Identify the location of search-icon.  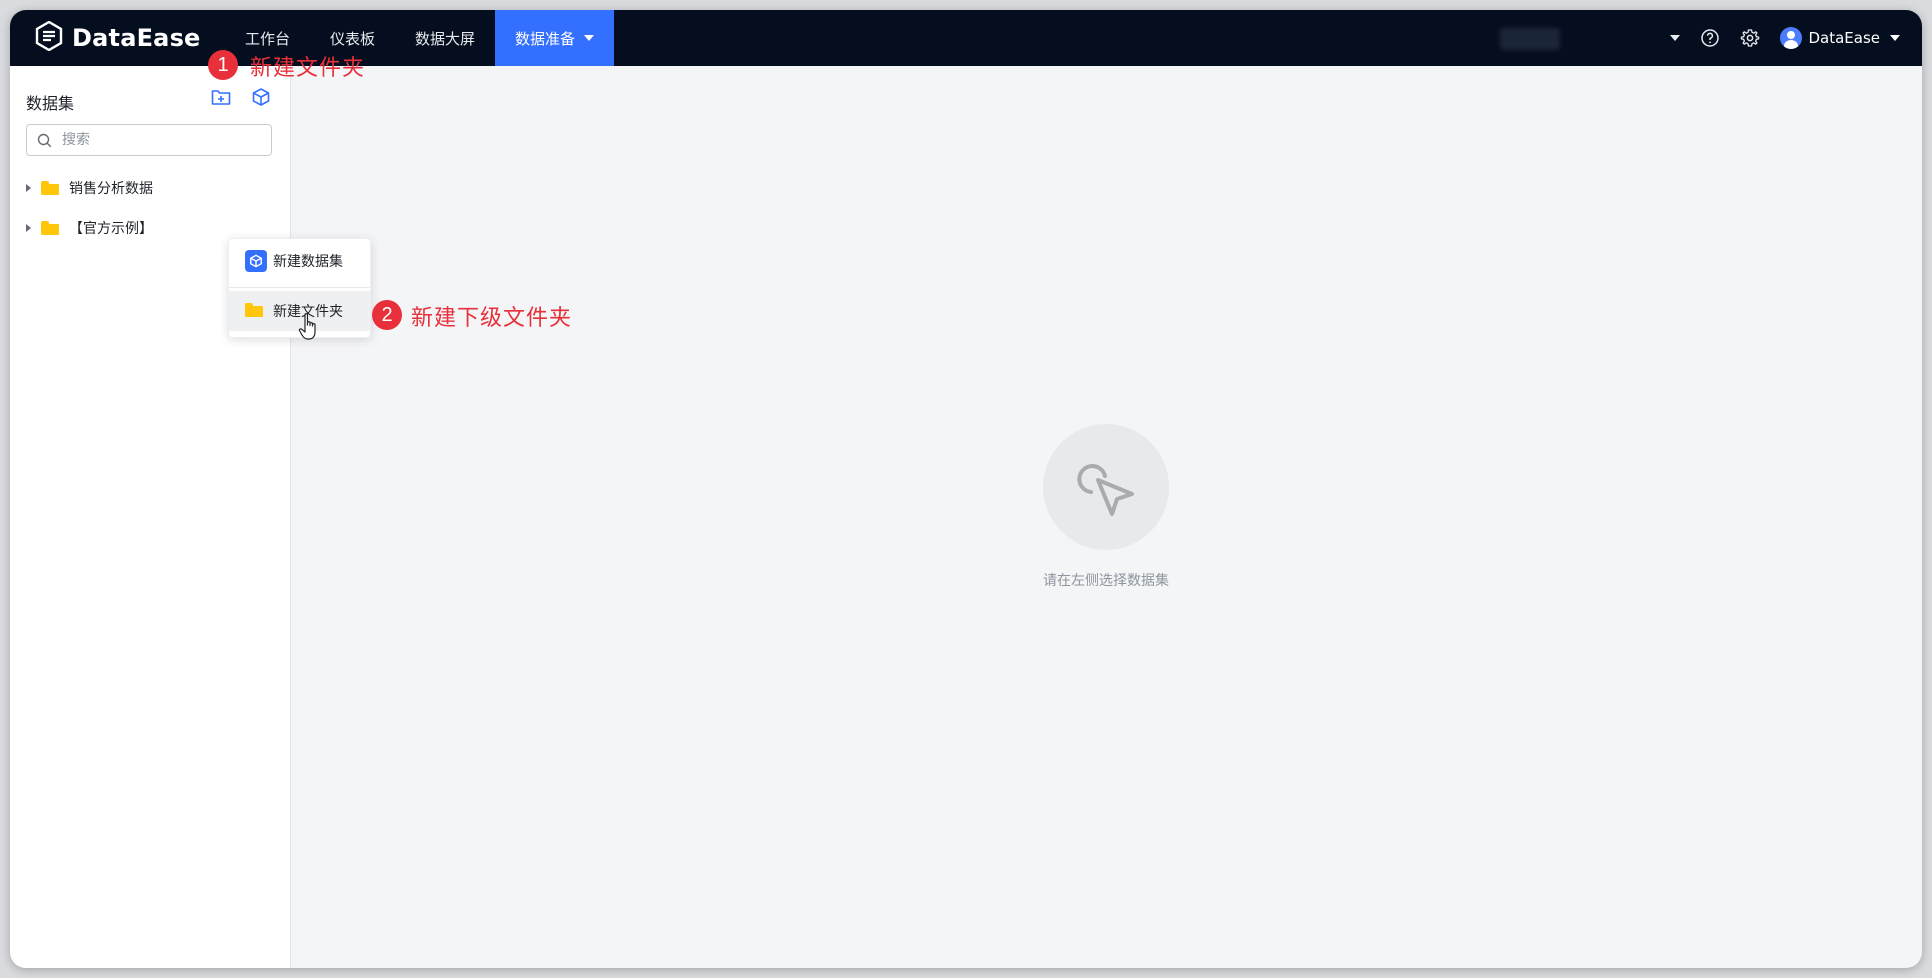
(44, 140).